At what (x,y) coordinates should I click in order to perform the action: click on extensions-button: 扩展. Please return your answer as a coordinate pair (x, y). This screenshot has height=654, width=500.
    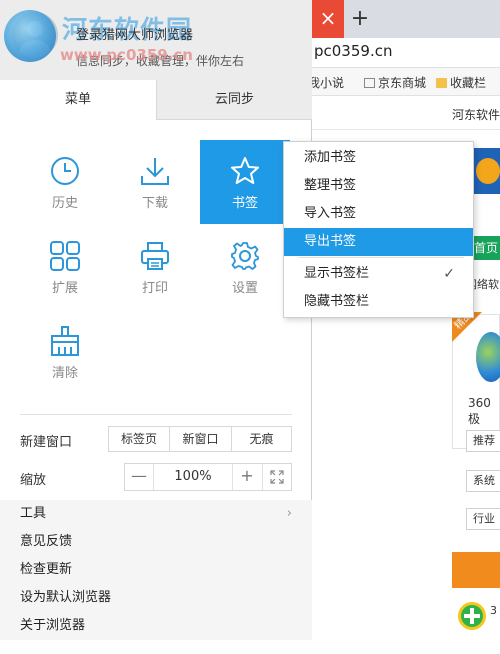
    Looking at the image, I should click on (65, 267).